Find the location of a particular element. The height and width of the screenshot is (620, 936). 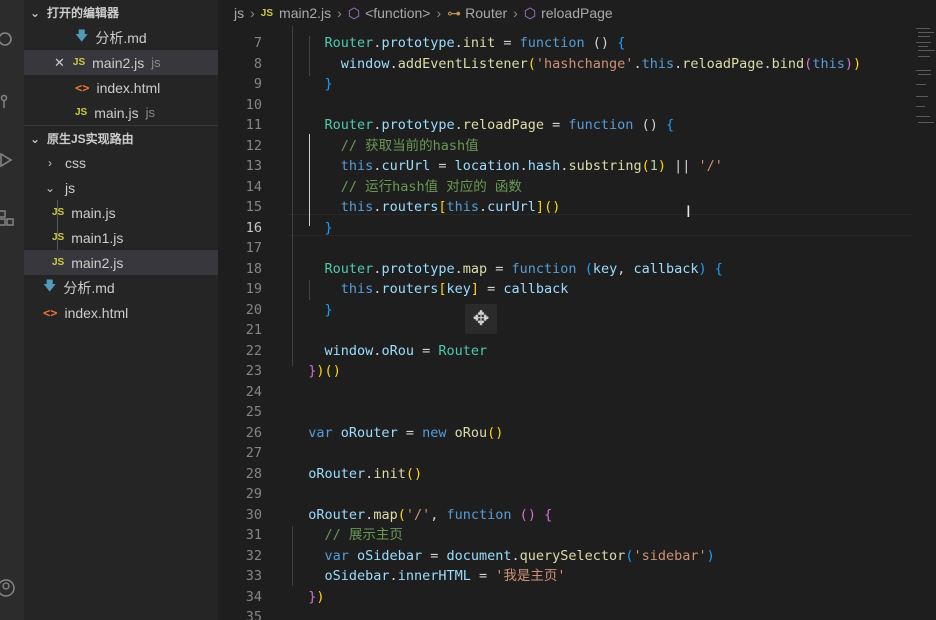

project-folder-title: 原生JS实现路由 is located at coordinates (90, 139).